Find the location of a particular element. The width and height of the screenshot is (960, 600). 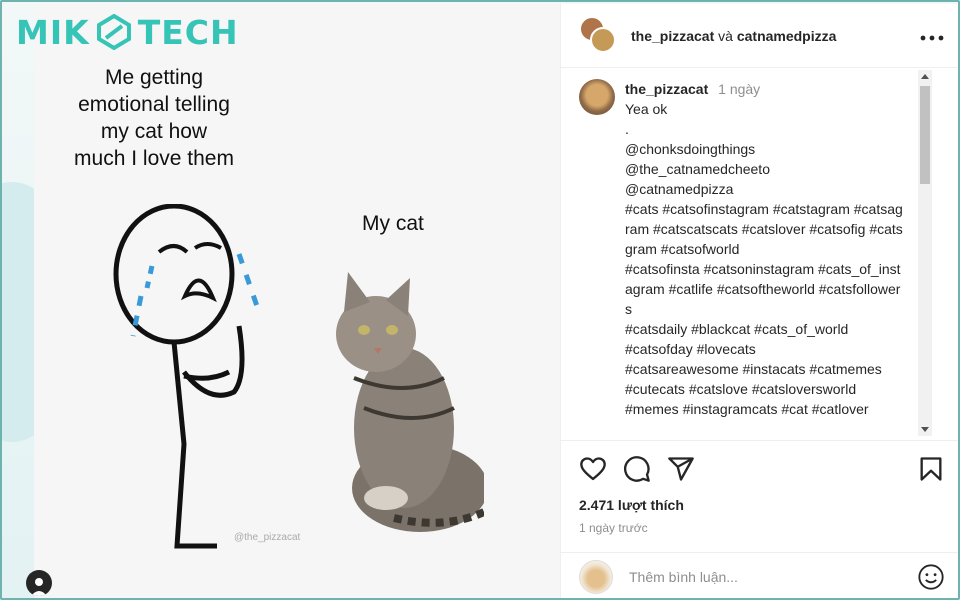

scroll-down-arrow-icon is located at coordinates (925, 429).